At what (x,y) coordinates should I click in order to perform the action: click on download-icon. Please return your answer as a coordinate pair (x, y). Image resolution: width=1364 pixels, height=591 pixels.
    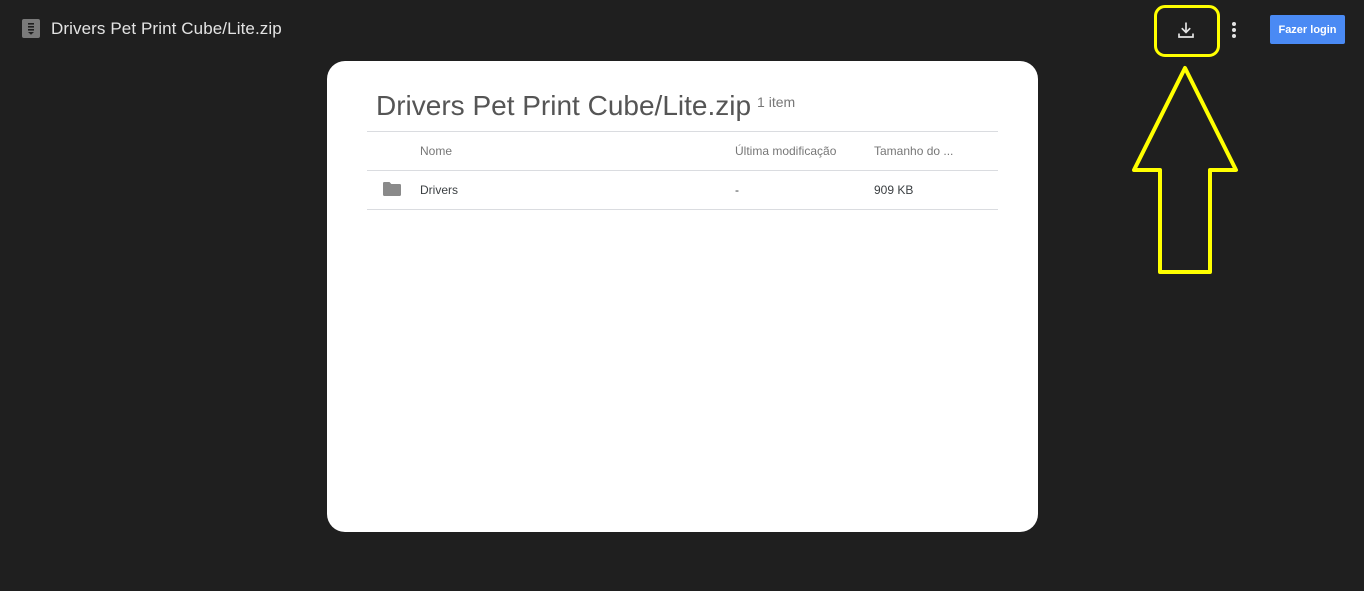
    Looking at the image, I should click on (1186, 30).